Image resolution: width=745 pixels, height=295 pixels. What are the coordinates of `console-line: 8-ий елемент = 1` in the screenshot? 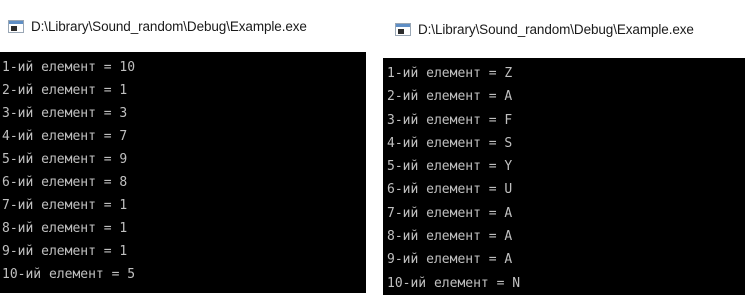 It's located at (65, 228).